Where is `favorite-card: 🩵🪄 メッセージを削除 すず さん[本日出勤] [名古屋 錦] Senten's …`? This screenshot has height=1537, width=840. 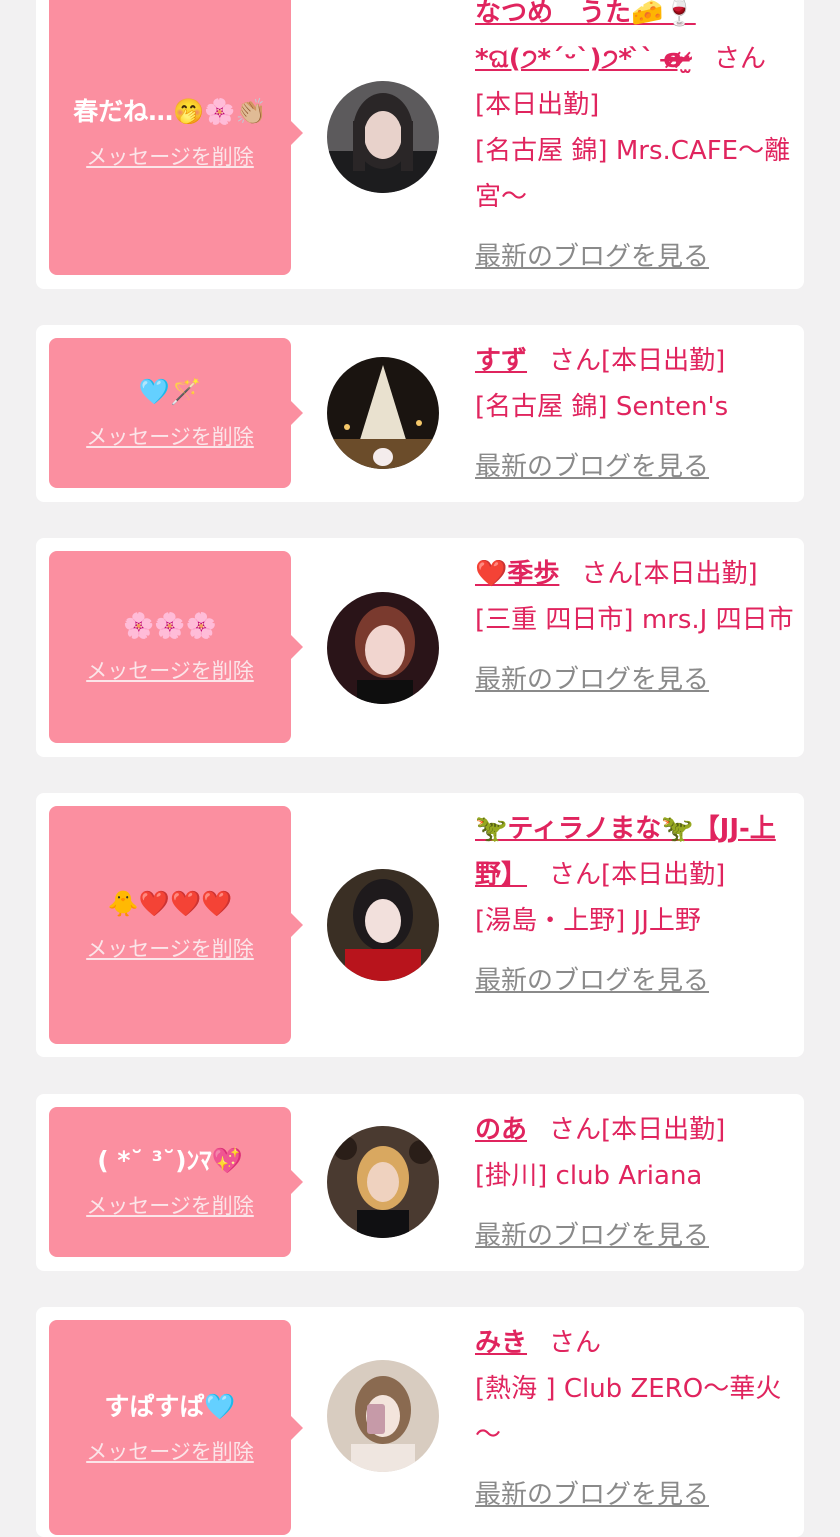
favorite-card: 🩵🪄 メッセージを削除 すず さん[本日出勤] [名古屋 錦] Senten's … is located at coordinates (420, 413).